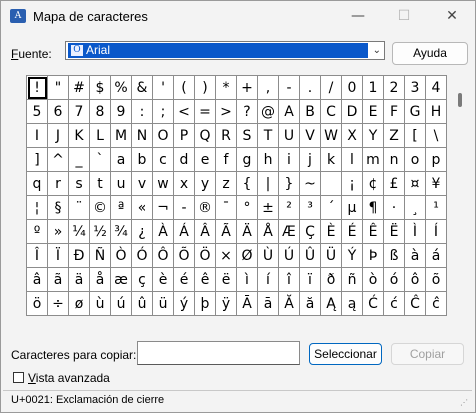 The width and height of the screenshot is (476, 413). I want to click on character-cell: Ā, so click(247, 304).